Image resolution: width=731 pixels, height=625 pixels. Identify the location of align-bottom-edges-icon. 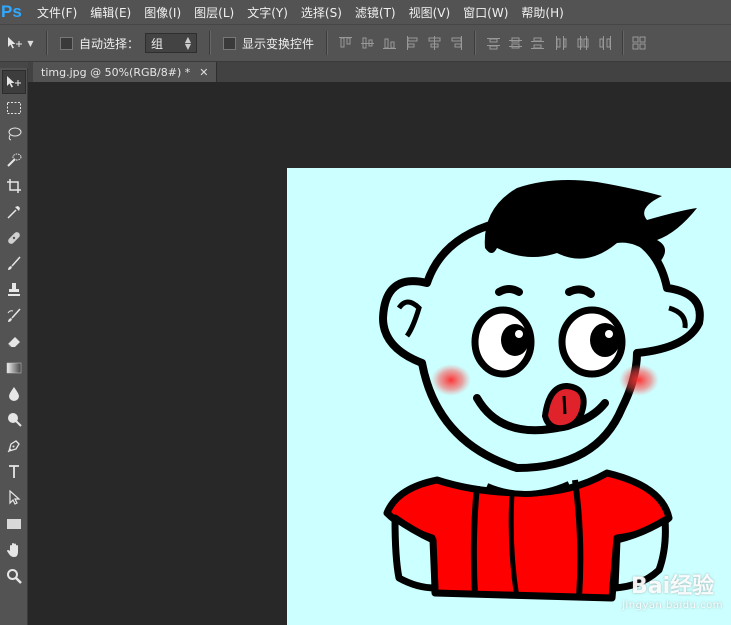
(390, 43).